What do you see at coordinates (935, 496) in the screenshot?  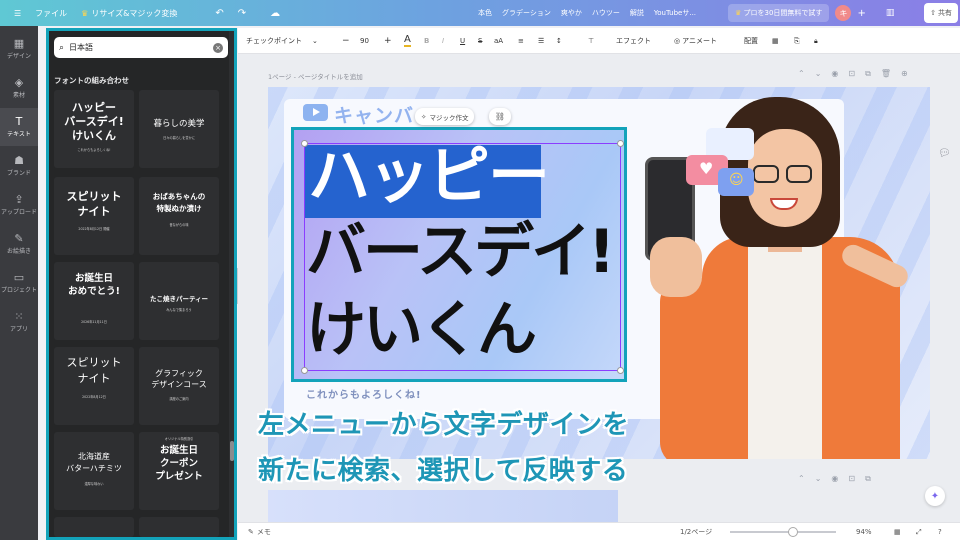 I see `magic-assistant-icon: ✦` at bounding box center [935, 496].